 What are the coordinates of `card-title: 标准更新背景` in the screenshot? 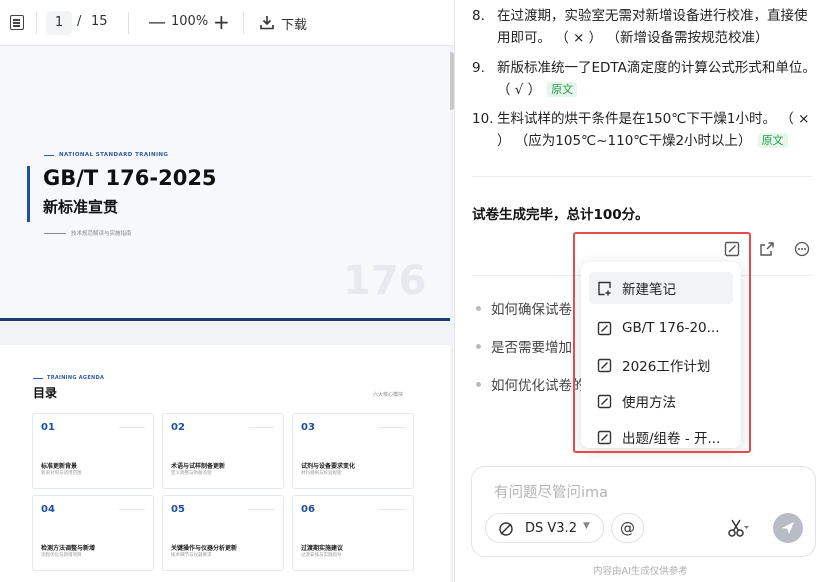 It's located at (59, 466).